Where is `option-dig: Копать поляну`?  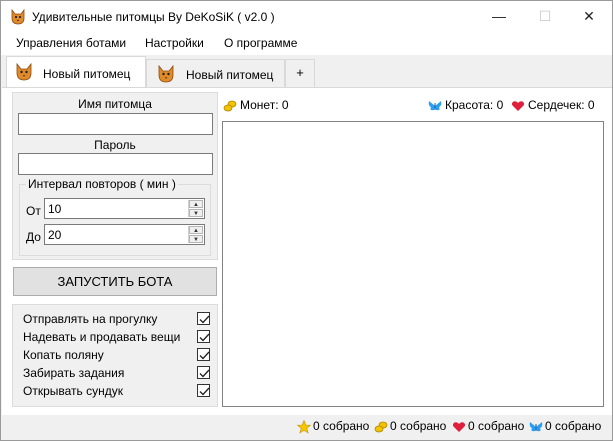 option-dig: Копать поляну is located at coordinates (118, 355).